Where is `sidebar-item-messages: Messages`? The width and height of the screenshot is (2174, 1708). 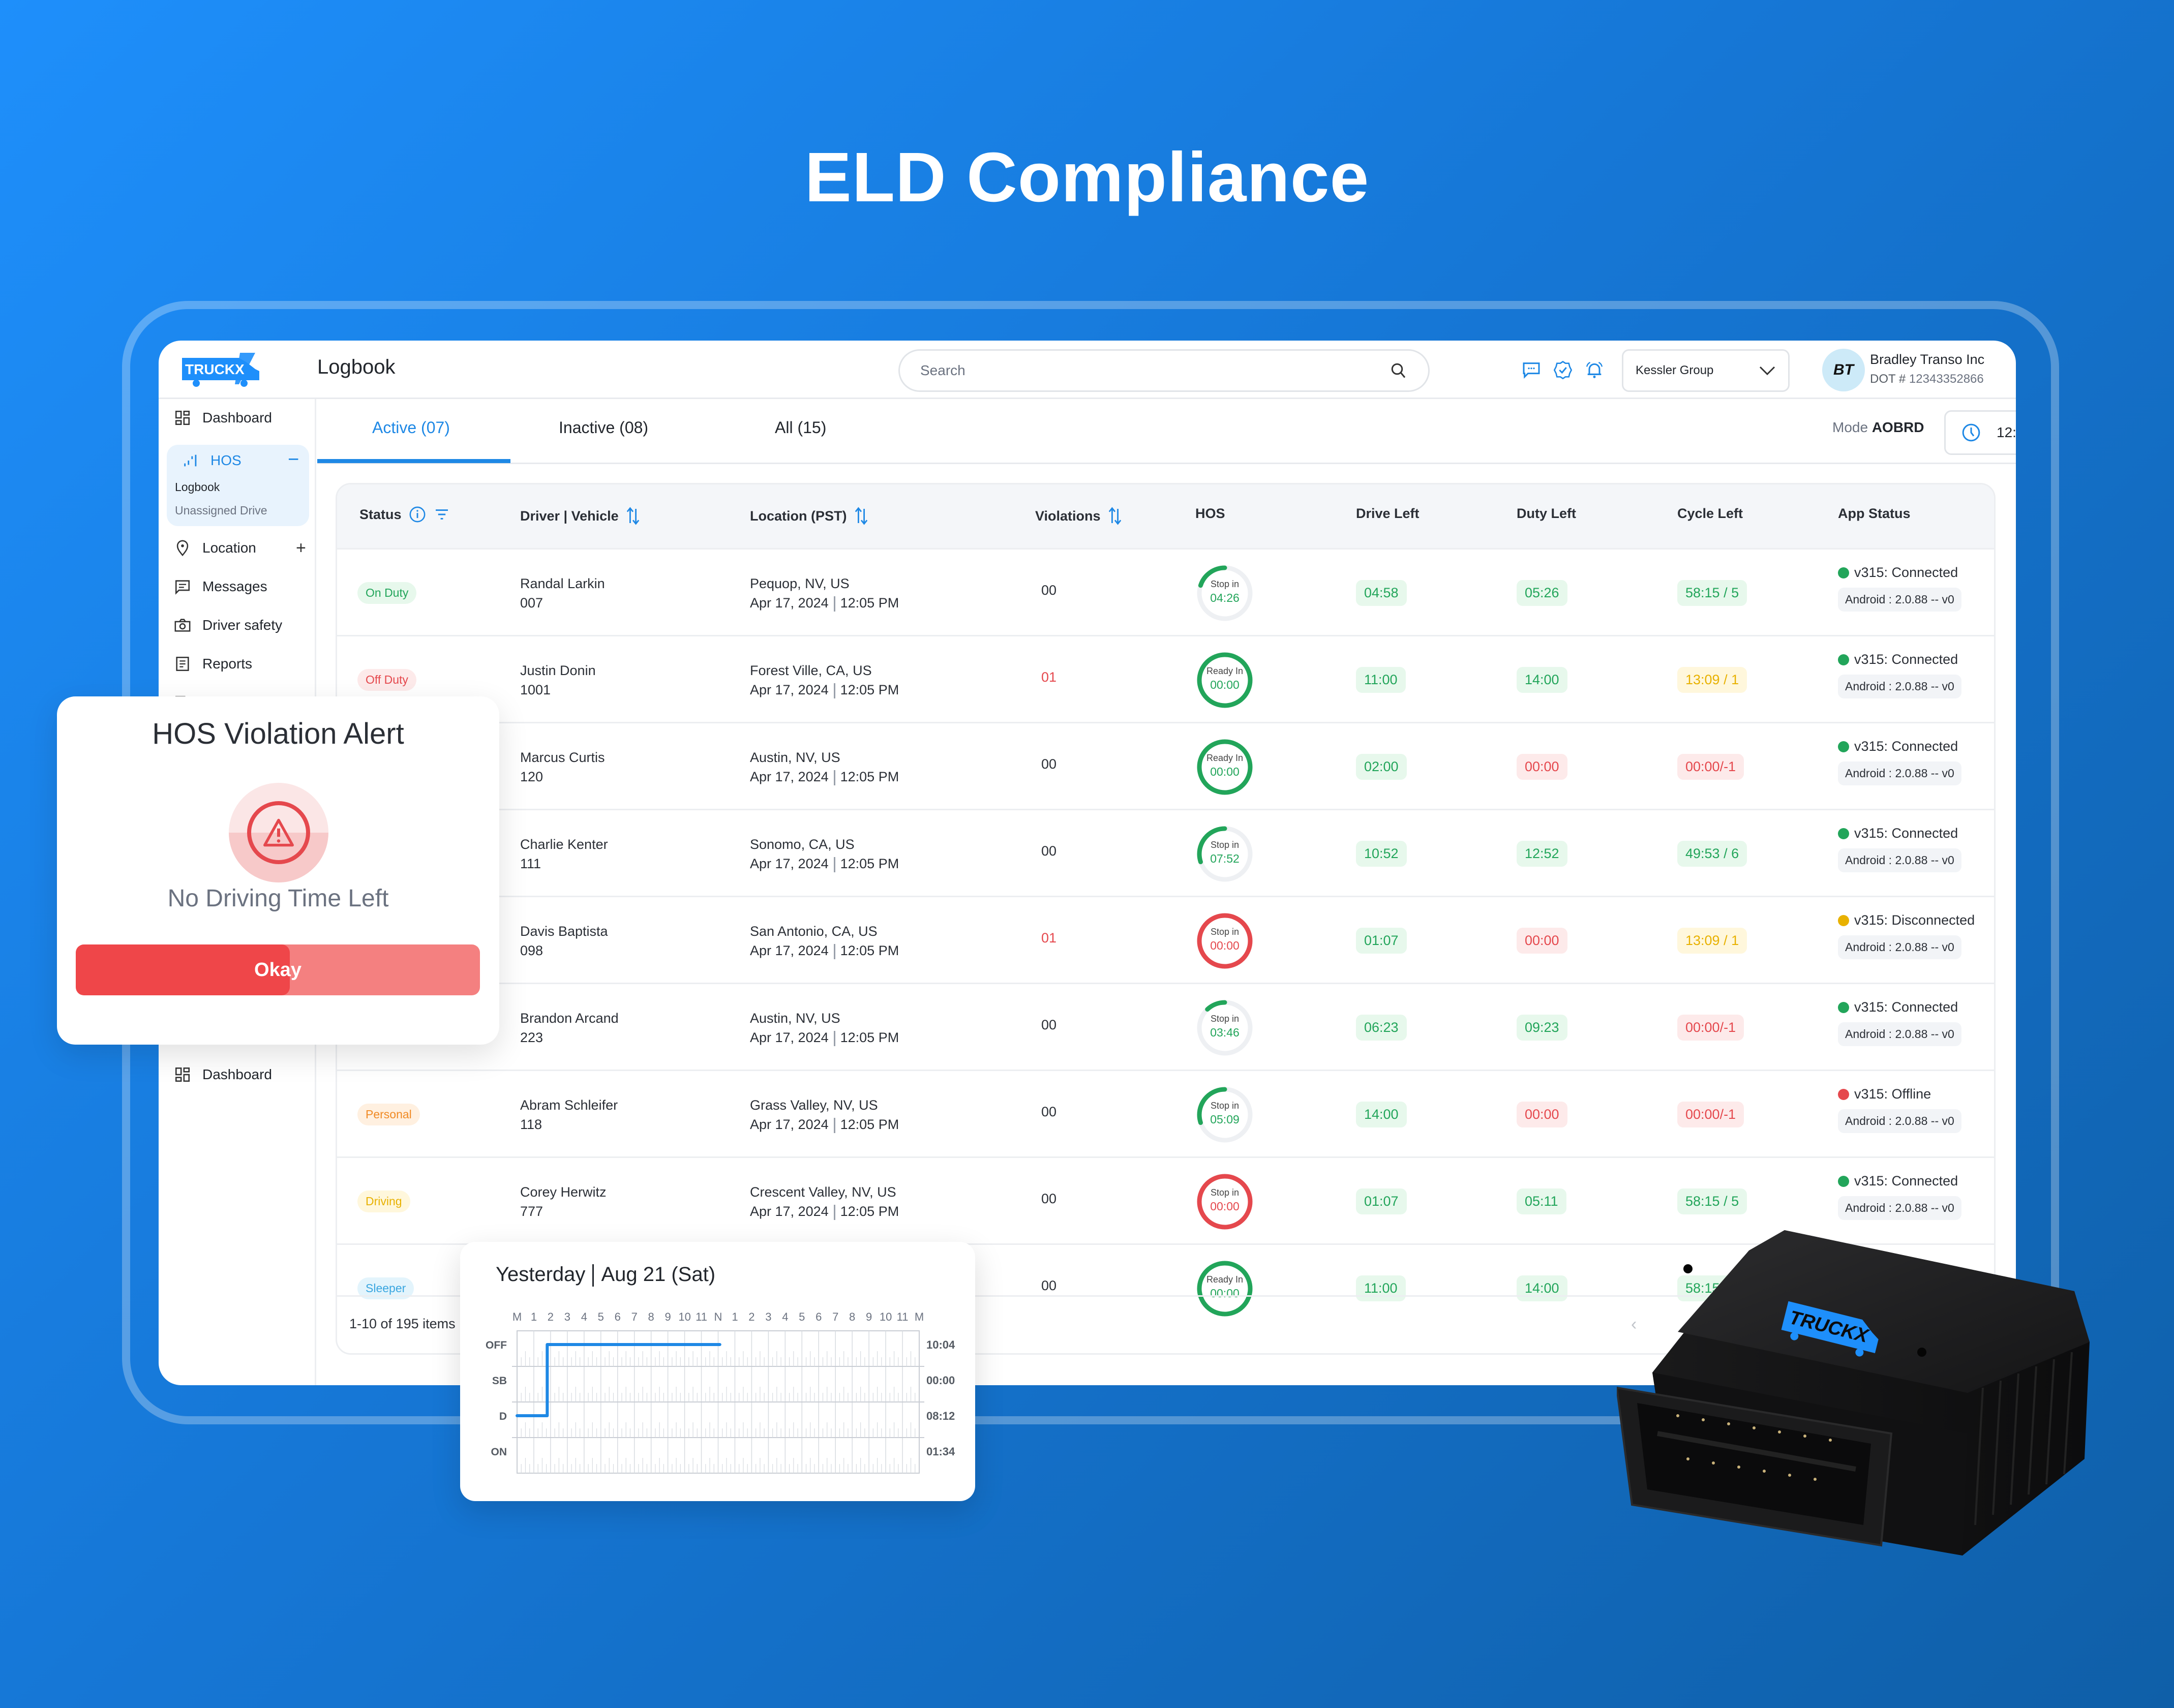 sidebar-item-messages: Messages is located at coordinates (220, 586).